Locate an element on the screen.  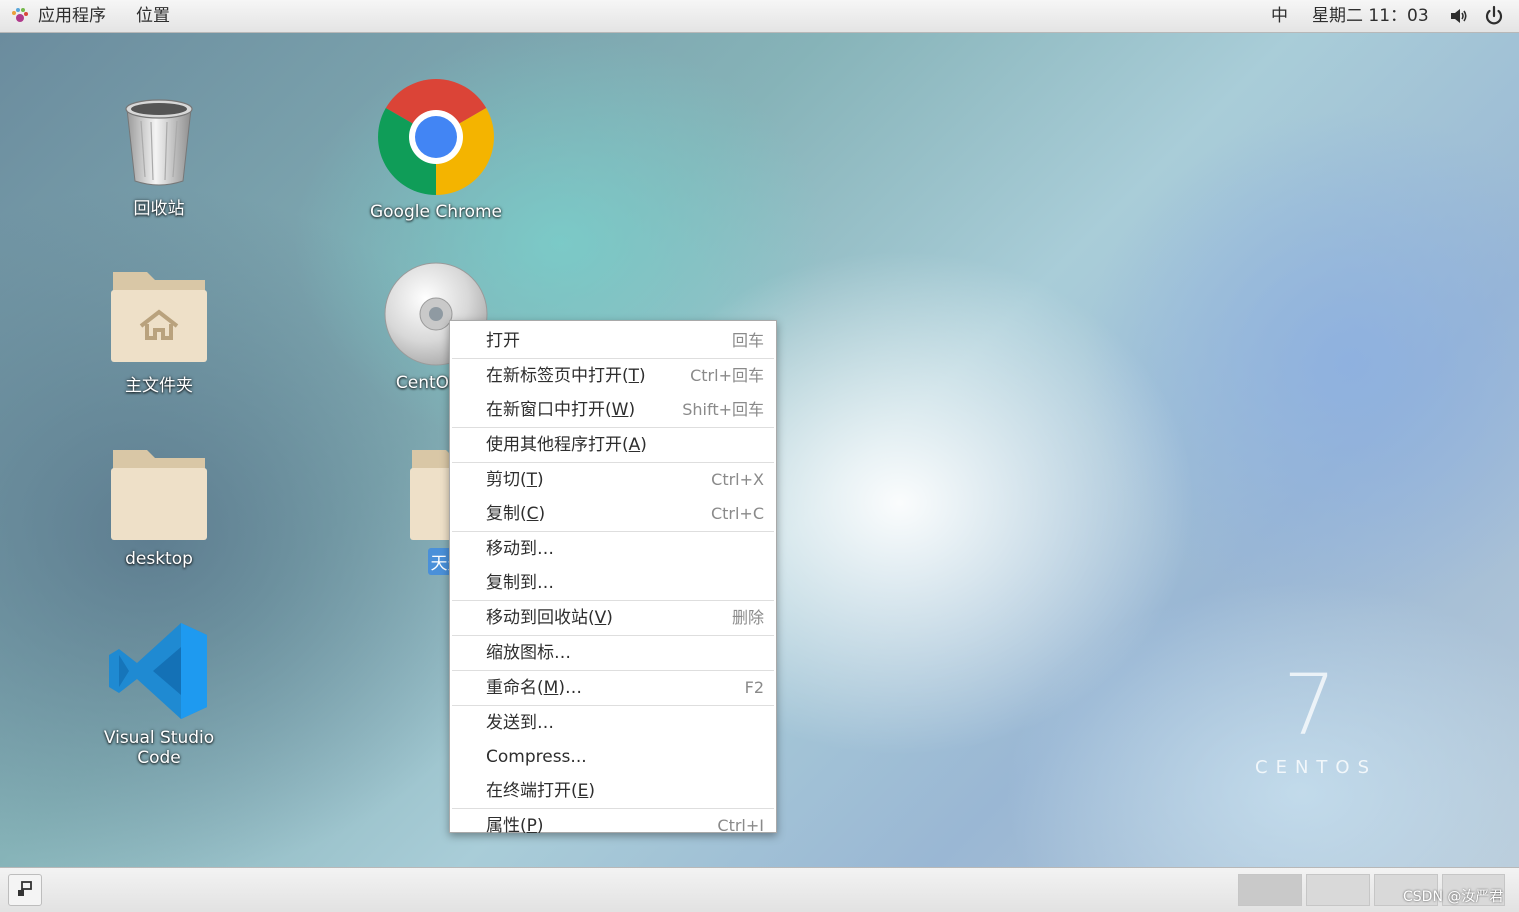
bottom-panel: CSDN @汝严君 is located at coordinates (759, 889).